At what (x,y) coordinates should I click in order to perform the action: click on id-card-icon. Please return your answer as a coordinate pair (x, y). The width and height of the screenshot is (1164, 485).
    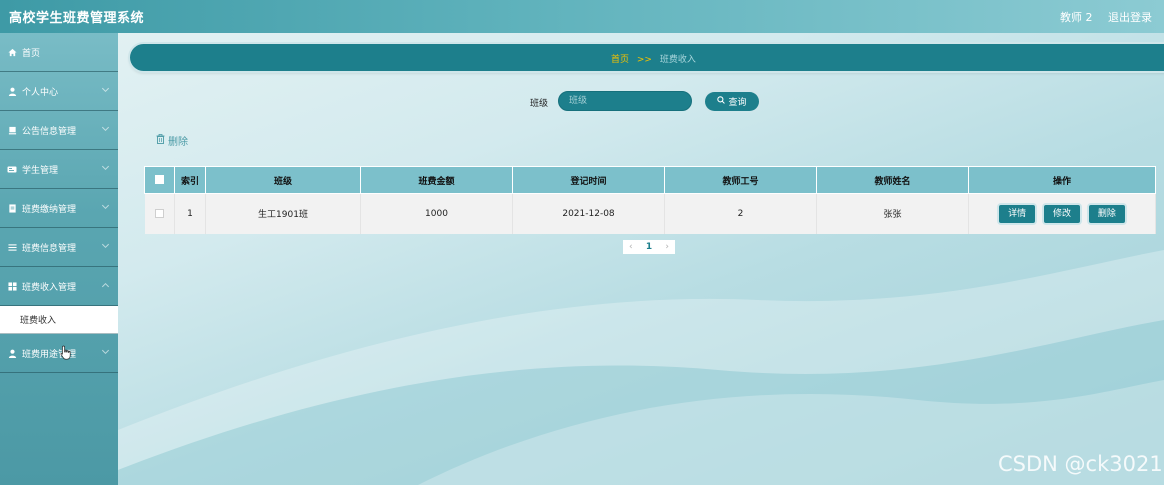
    Looking at the image, I should click on (12, 169).